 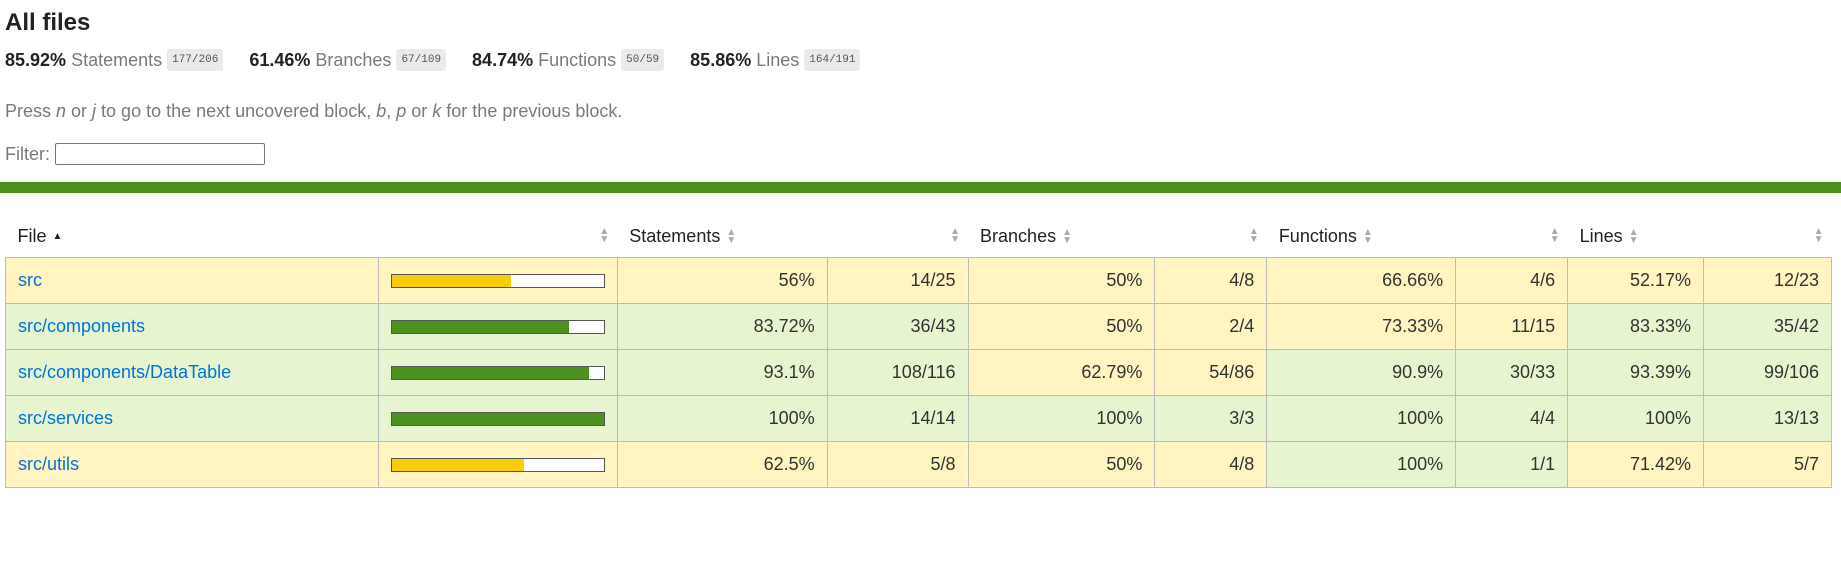 What do you see at coordinates (30, 280) in the screenshot?
I see `file-link: src` at bounding box center [30, 280].